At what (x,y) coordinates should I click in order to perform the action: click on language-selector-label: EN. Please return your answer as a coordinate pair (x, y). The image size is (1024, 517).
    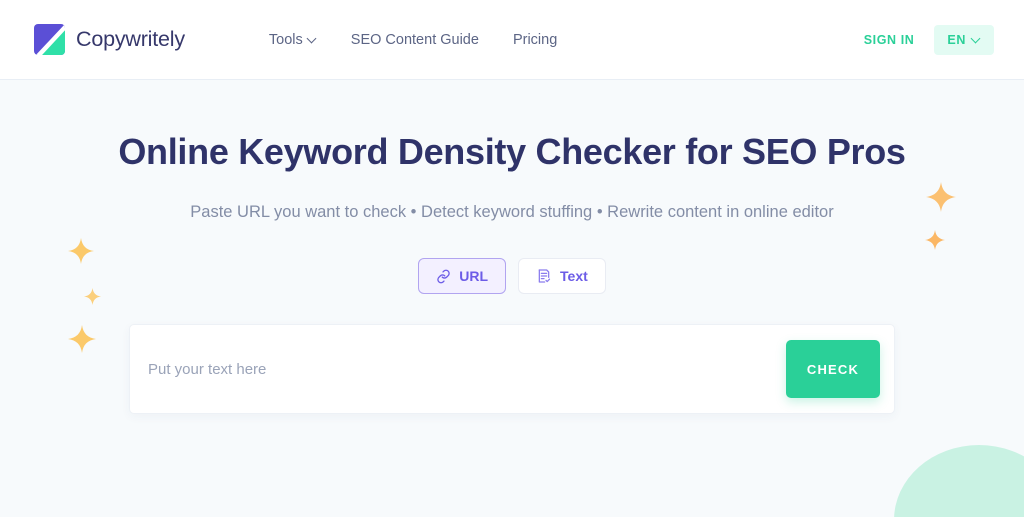
    Looking at the image, I should click on (956, 39).